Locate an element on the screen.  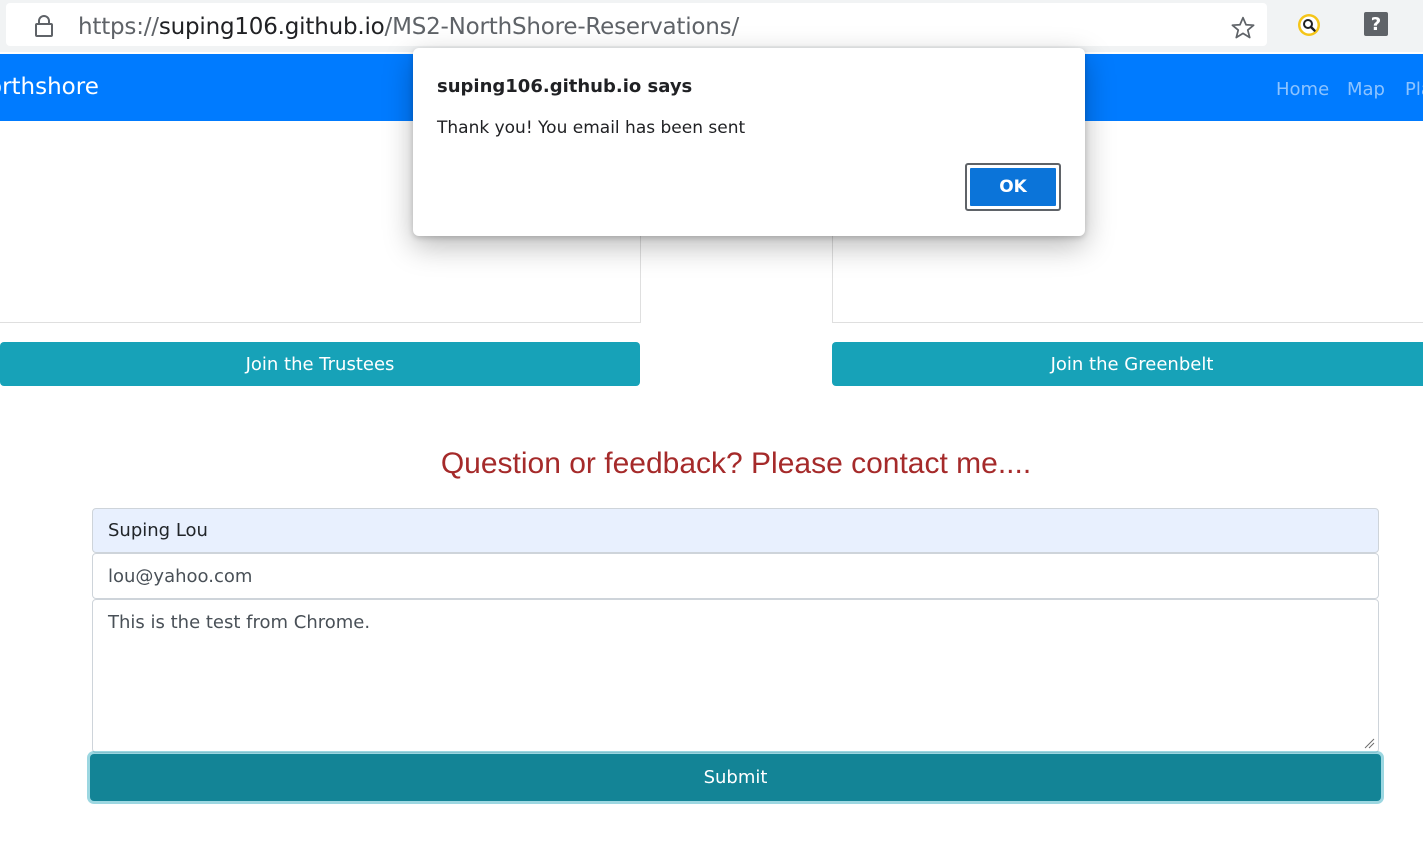
nav-link-places: Pla is located at coordinates (1414, 89).